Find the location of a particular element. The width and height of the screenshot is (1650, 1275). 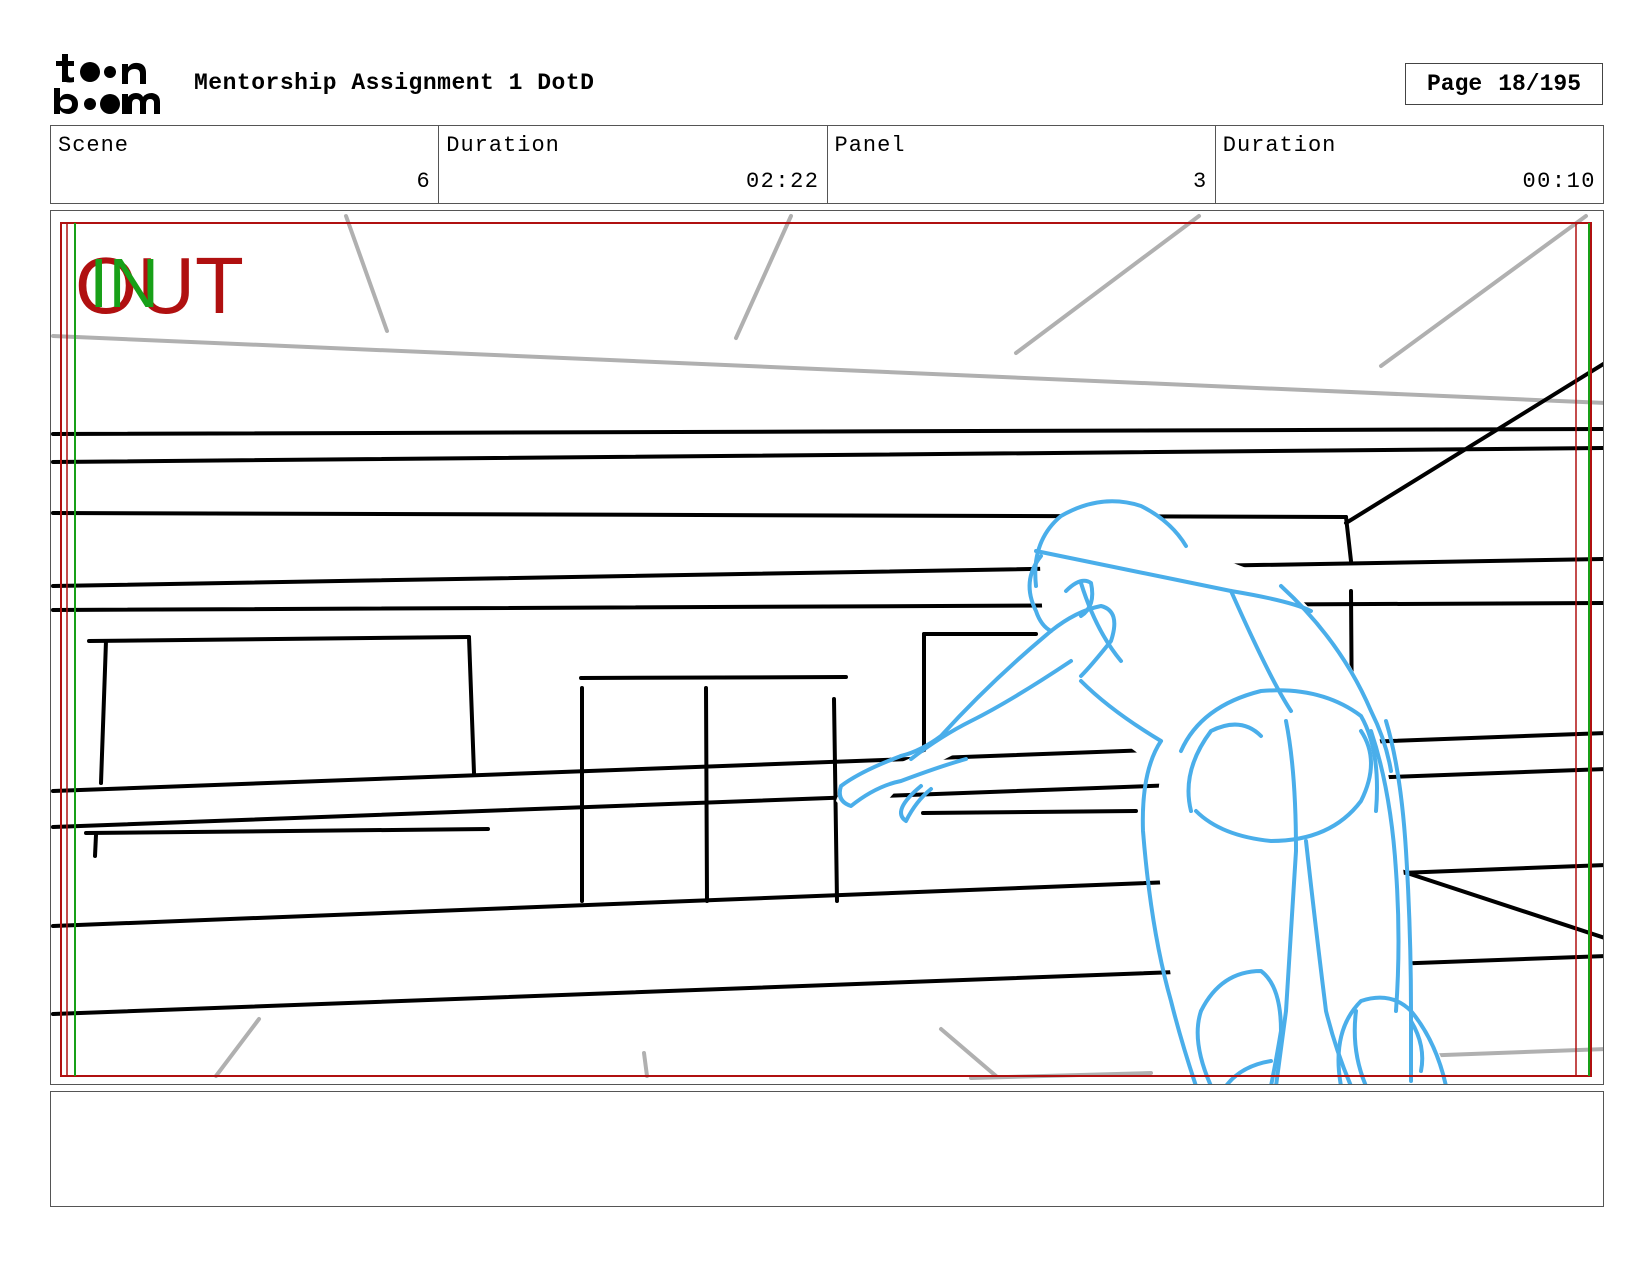

scene-cell: Scene 6 is located at coordinates (245, 164).